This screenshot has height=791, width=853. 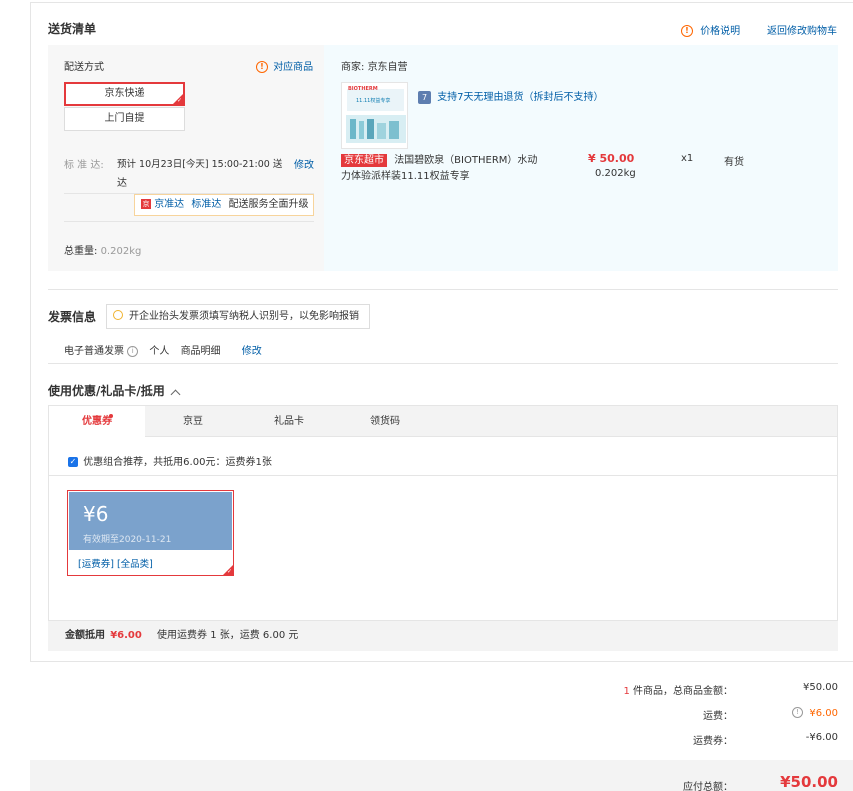 I want to click on chevron-up-icon, so click(x=175, y=394).